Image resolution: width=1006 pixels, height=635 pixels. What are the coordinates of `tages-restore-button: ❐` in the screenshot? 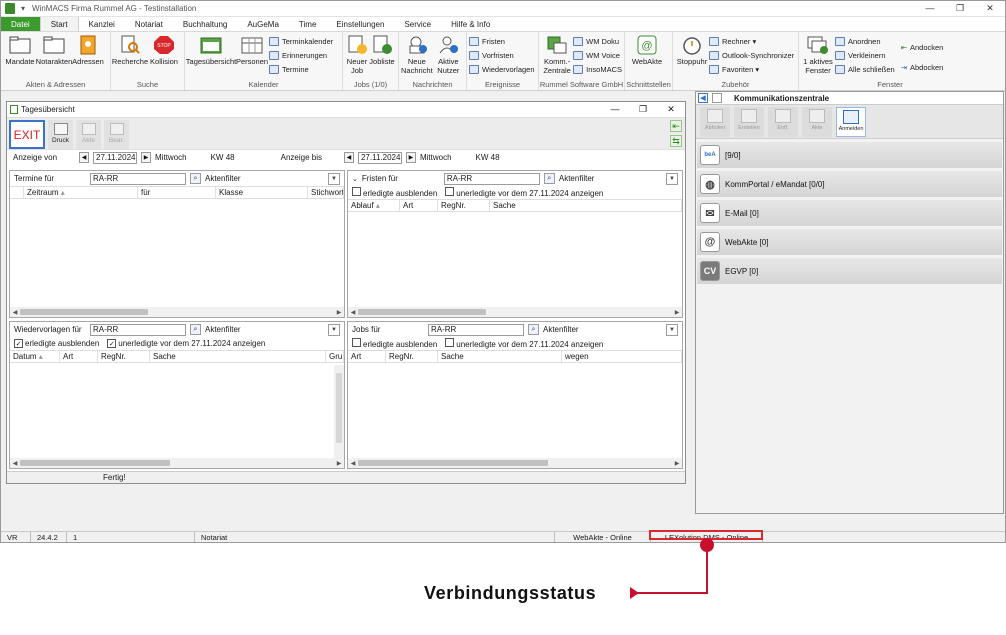 It's located at (643, 109).